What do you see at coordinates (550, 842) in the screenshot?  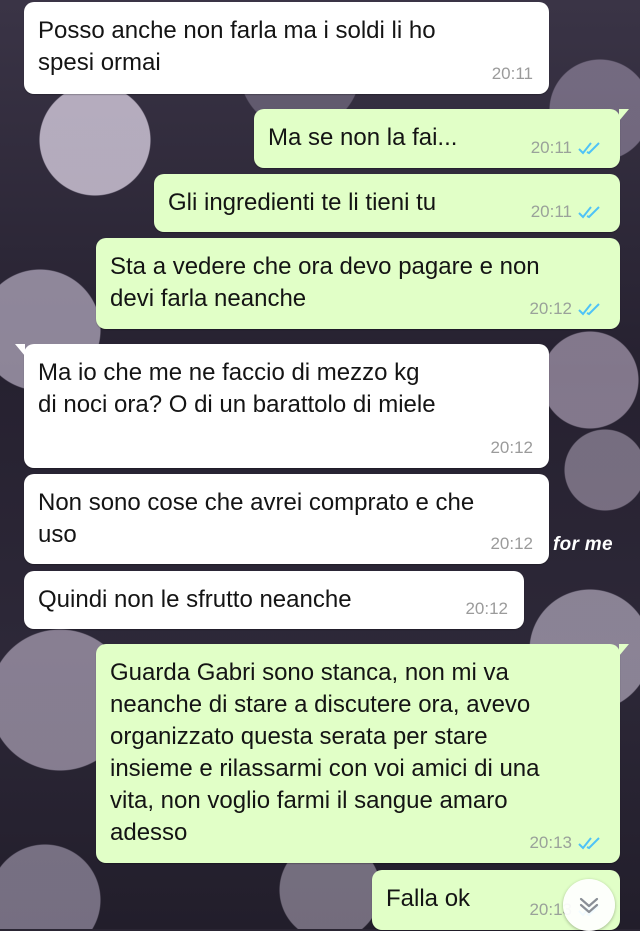 I see `message-time: 20:13` at bounding box center [550, 842].